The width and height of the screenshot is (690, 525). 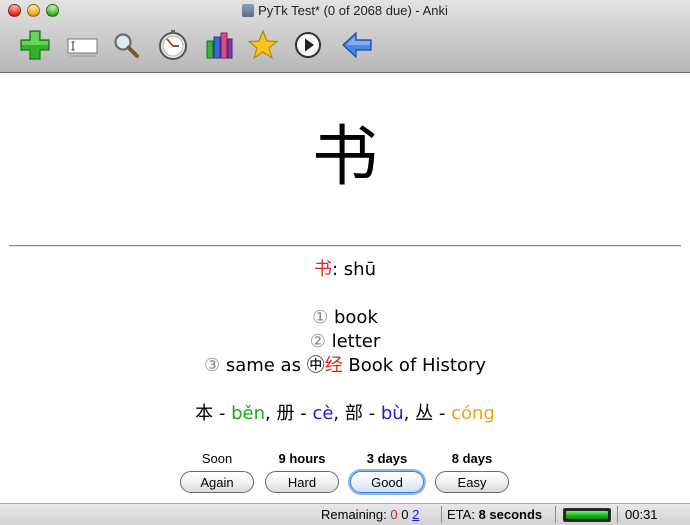 I want to click on back-button, so click(x=357, y=45).